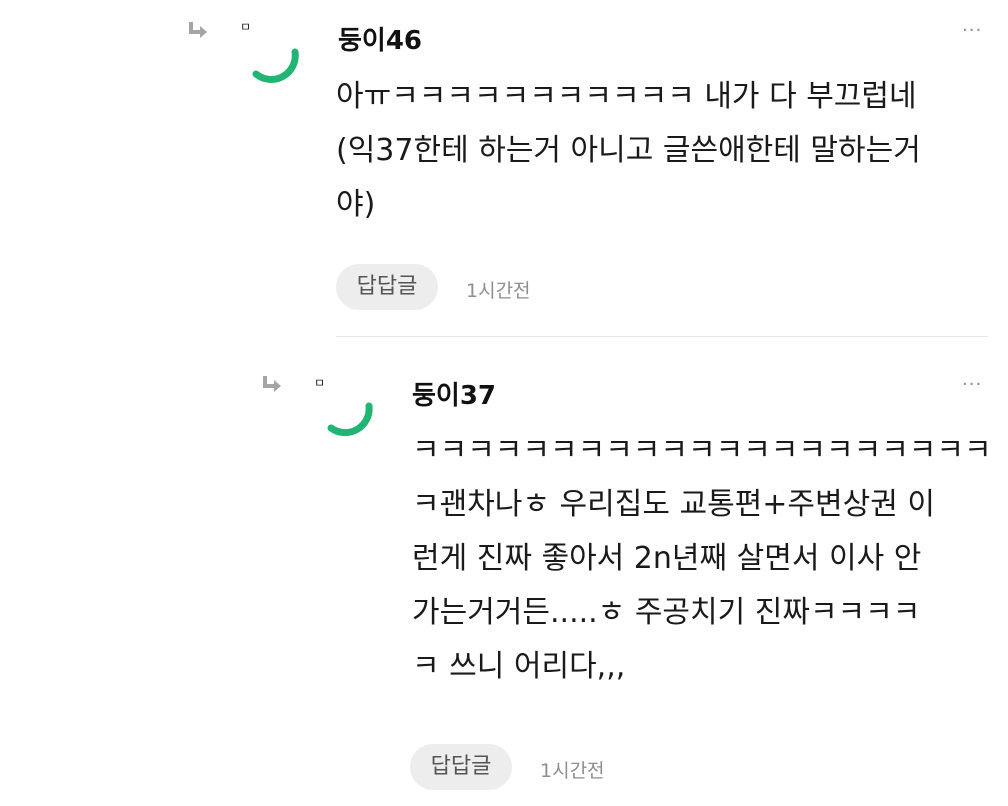 This screenshot has width=1008, height=806. What do you see at coordinates (454, 393) in the screenshot?
I see `comment-author: 둥이37` at bounding box center [454, 393].